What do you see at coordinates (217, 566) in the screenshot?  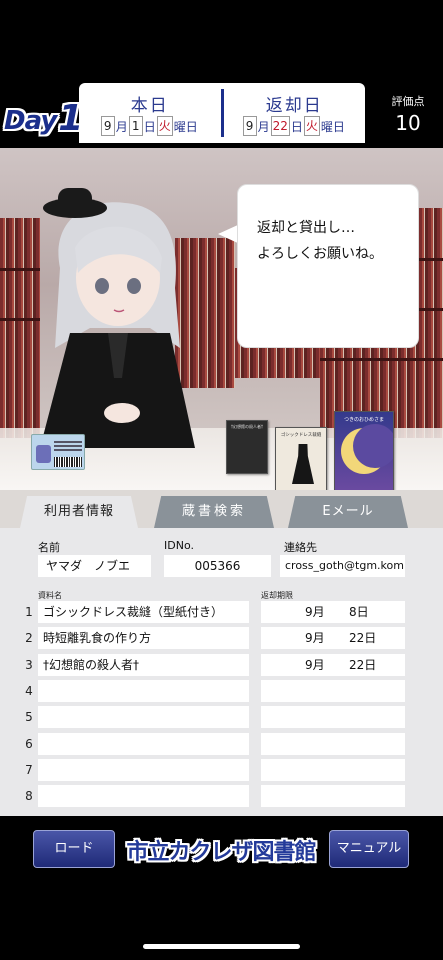 I see `id-field: 005366` at bounding box center [217, 566].